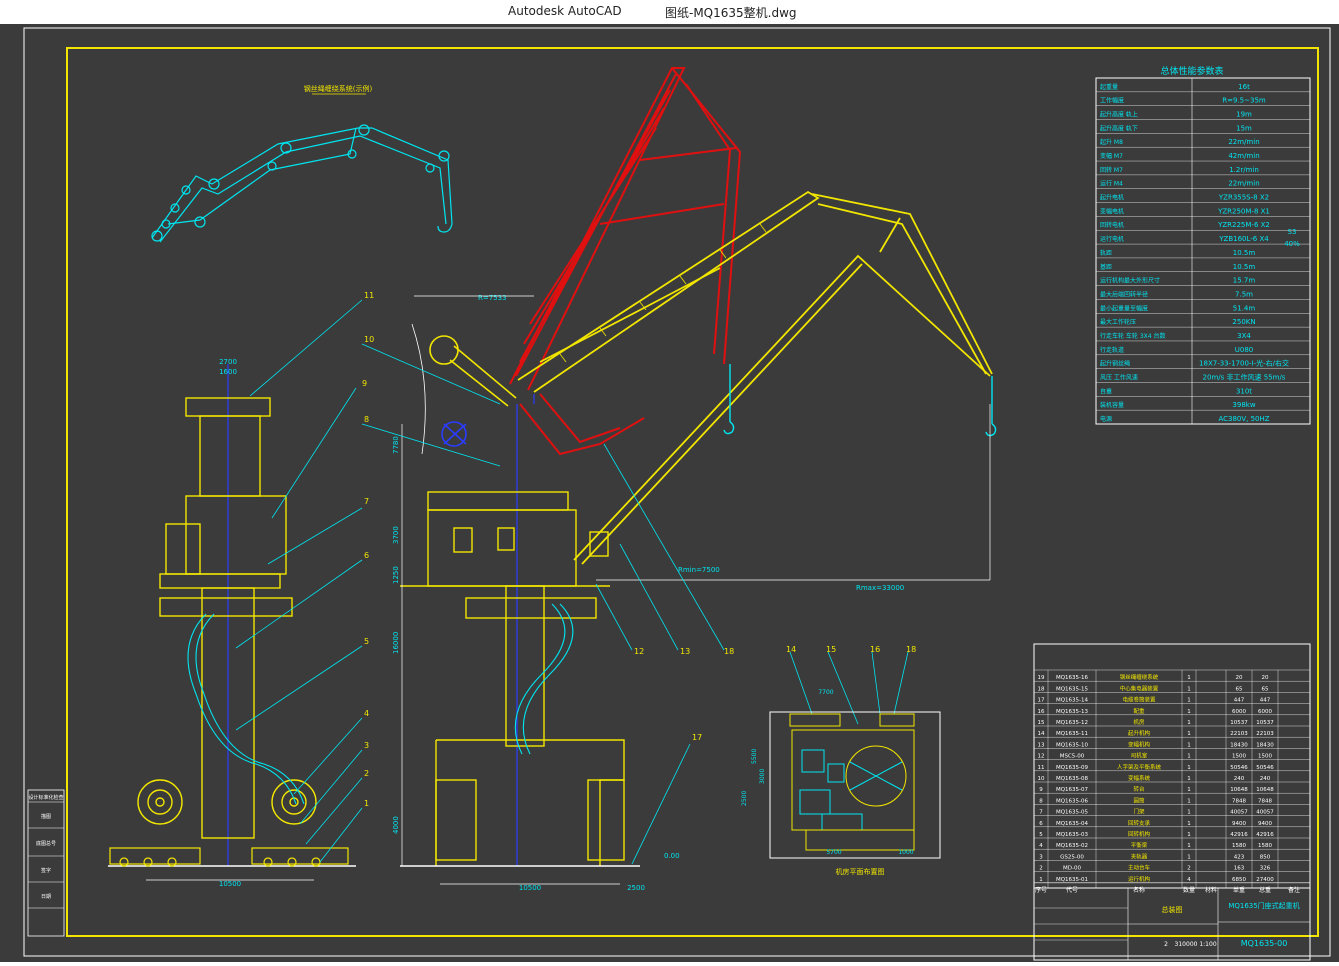 The image size is (1339, 966). Describe the element at coordinates (1244, 253) in the screenshot. I see `perf-row-value: 10.5m` at that location.